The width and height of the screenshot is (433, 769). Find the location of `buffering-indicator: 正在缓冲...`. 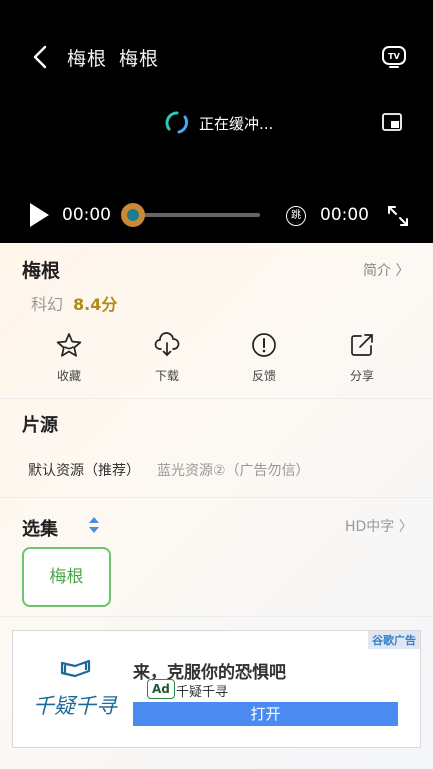

buffering-indicator: 正在缓冲... is located at coordinates (219, 123).